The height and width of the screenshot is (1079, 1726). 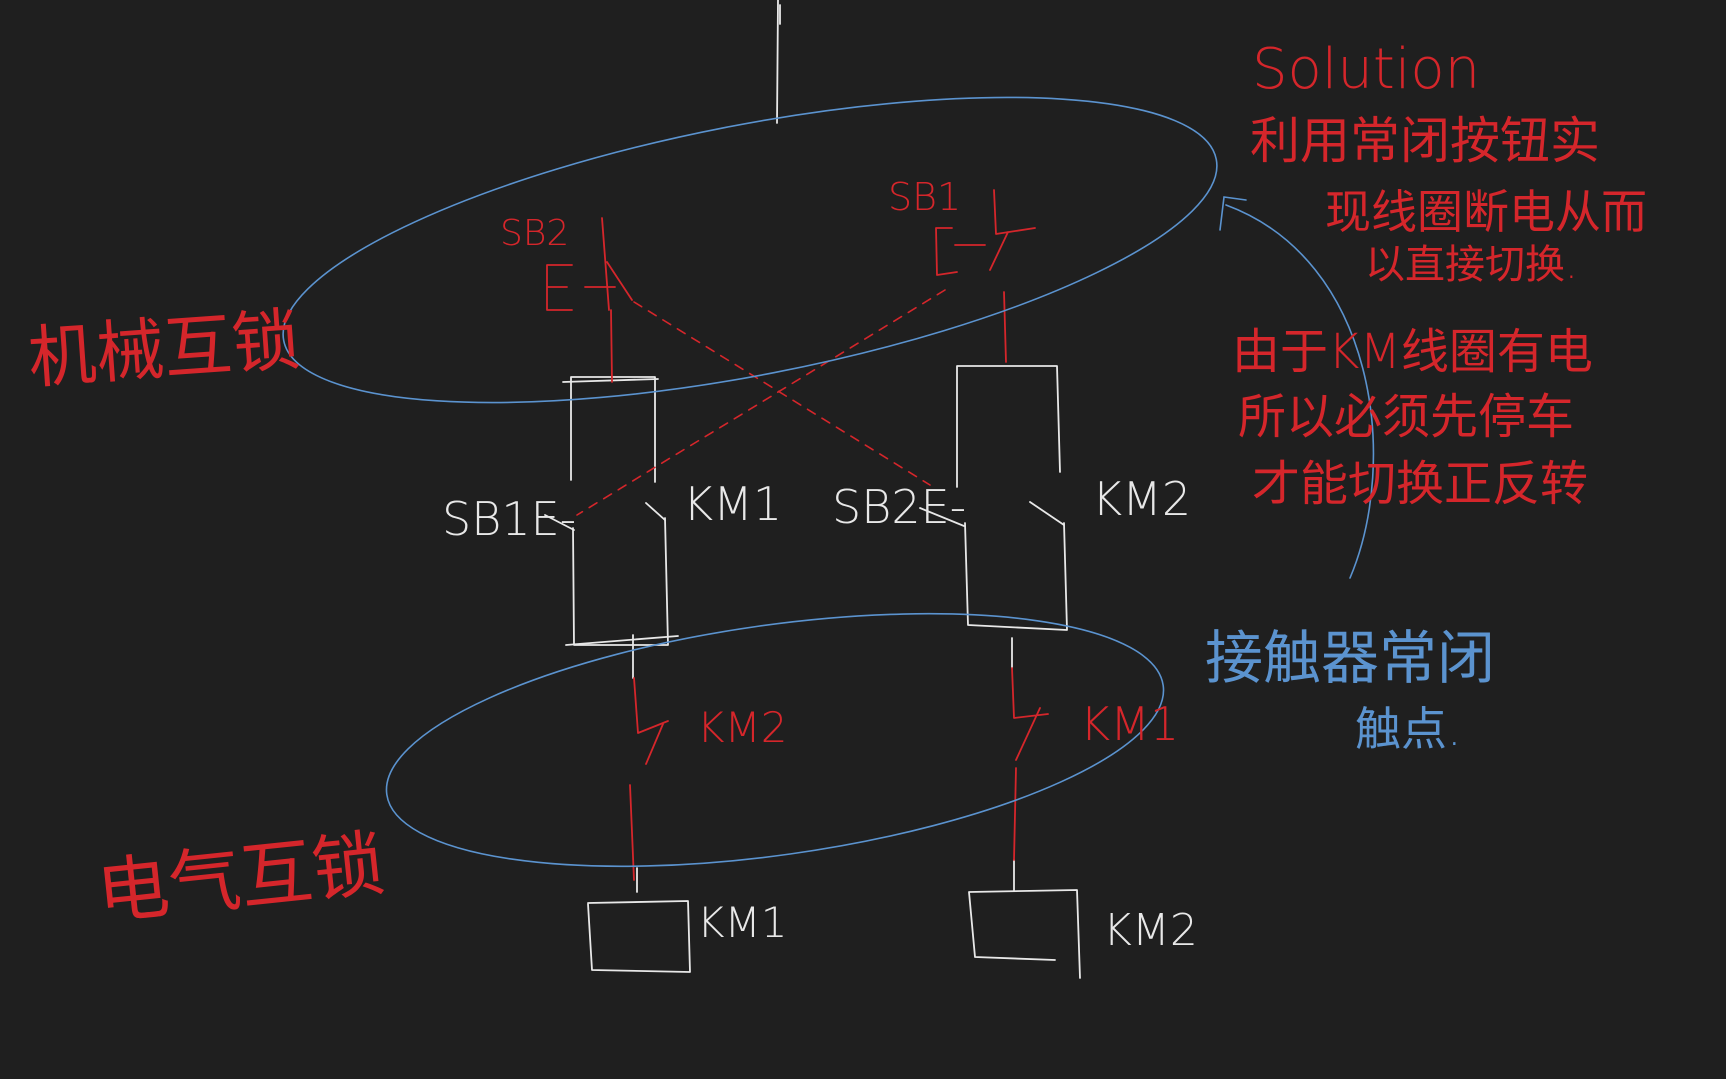 I want to click on km1-nc-interlock-contact, so click(x=1030, y=764).